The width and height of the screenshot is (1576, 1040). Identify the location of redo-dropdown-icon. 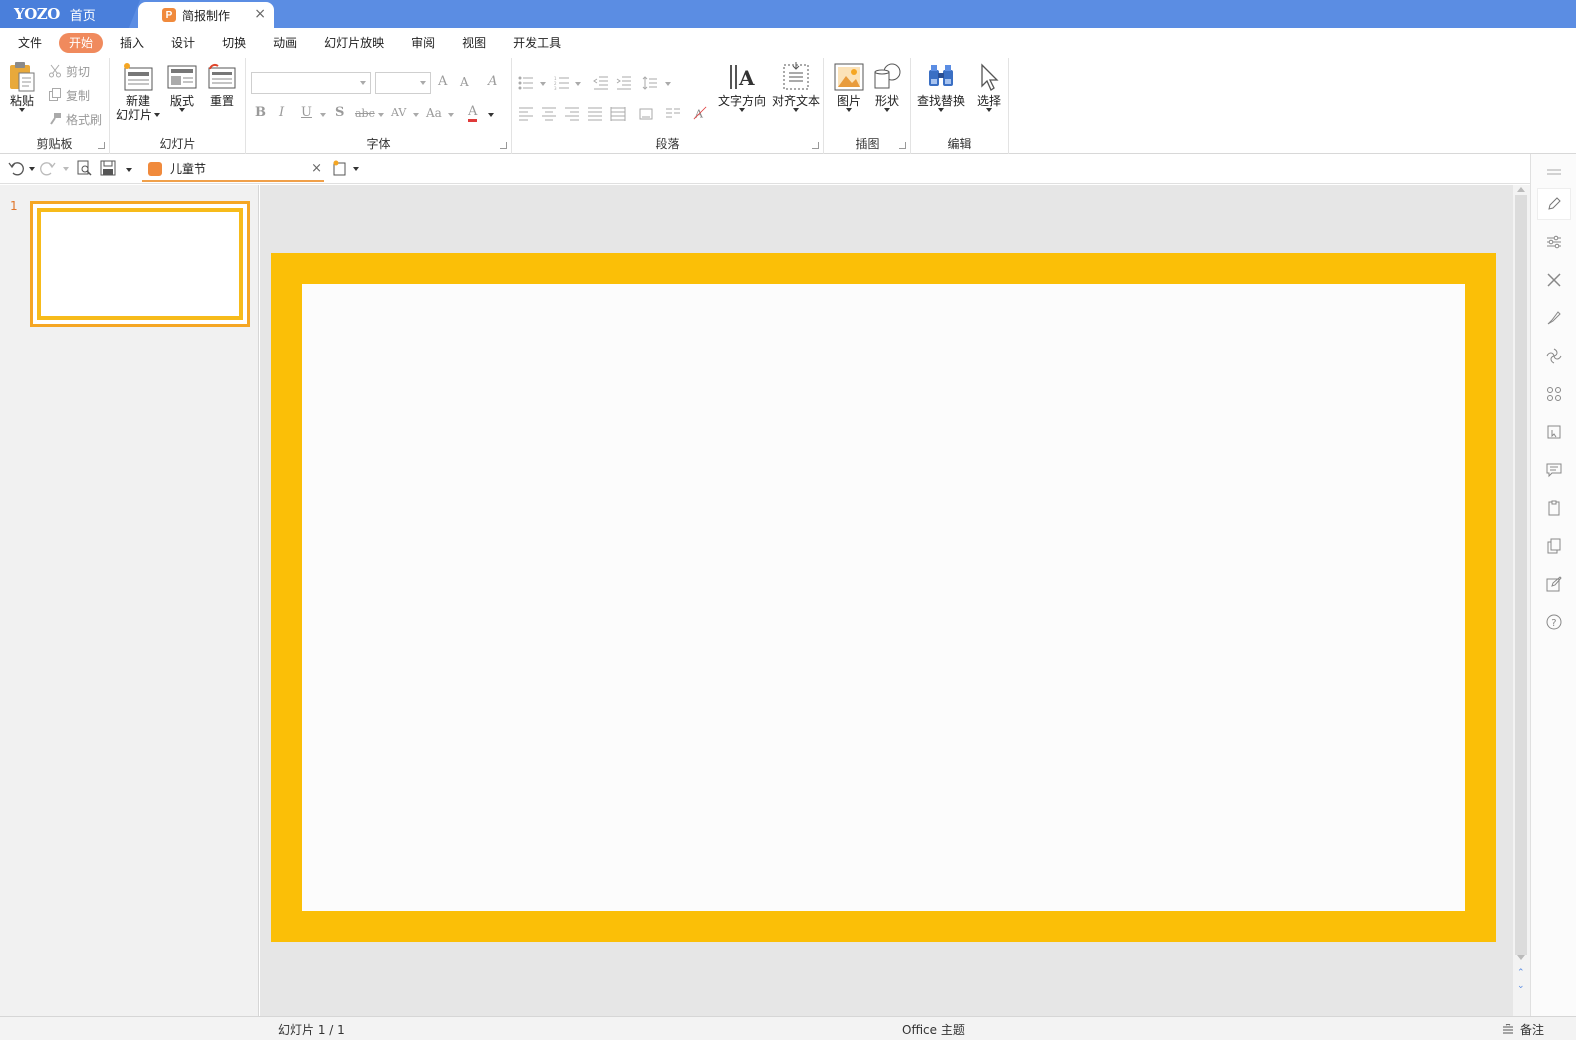
(66, 169).